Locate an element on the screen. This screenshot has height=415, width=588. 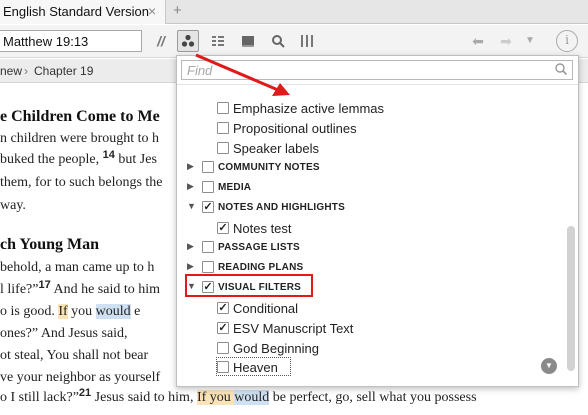
forward-arrow-icon: ➡ is located at coordinates (506, 41).